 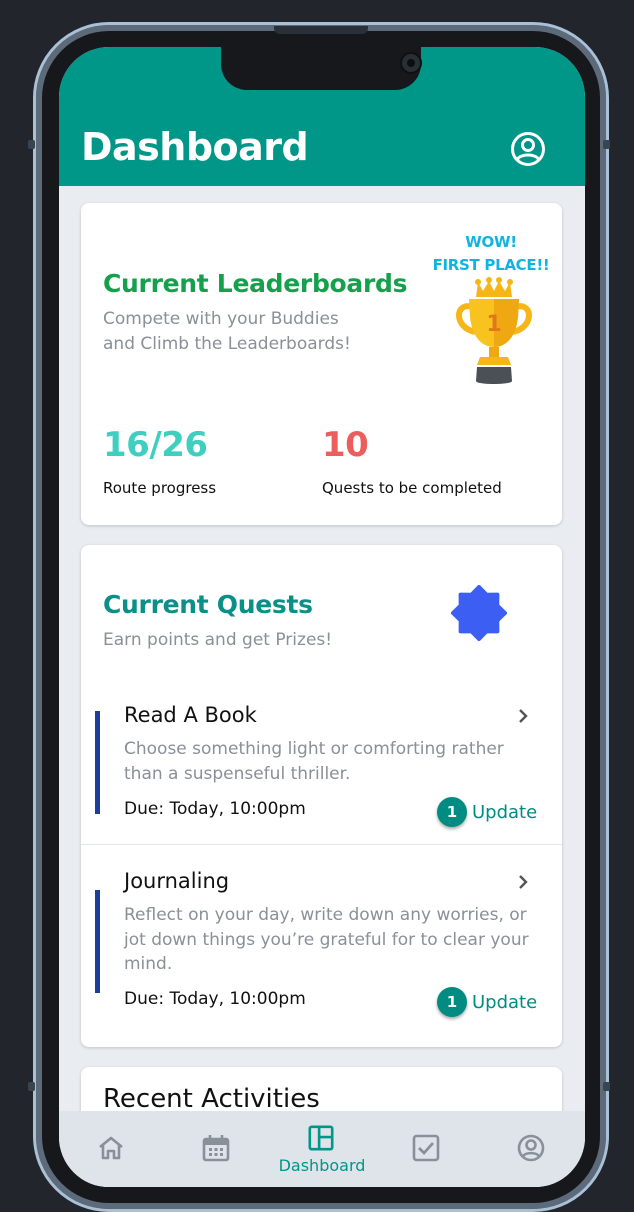 I want to click on route-progress-value: 16/26, so click(x=155, y=445).